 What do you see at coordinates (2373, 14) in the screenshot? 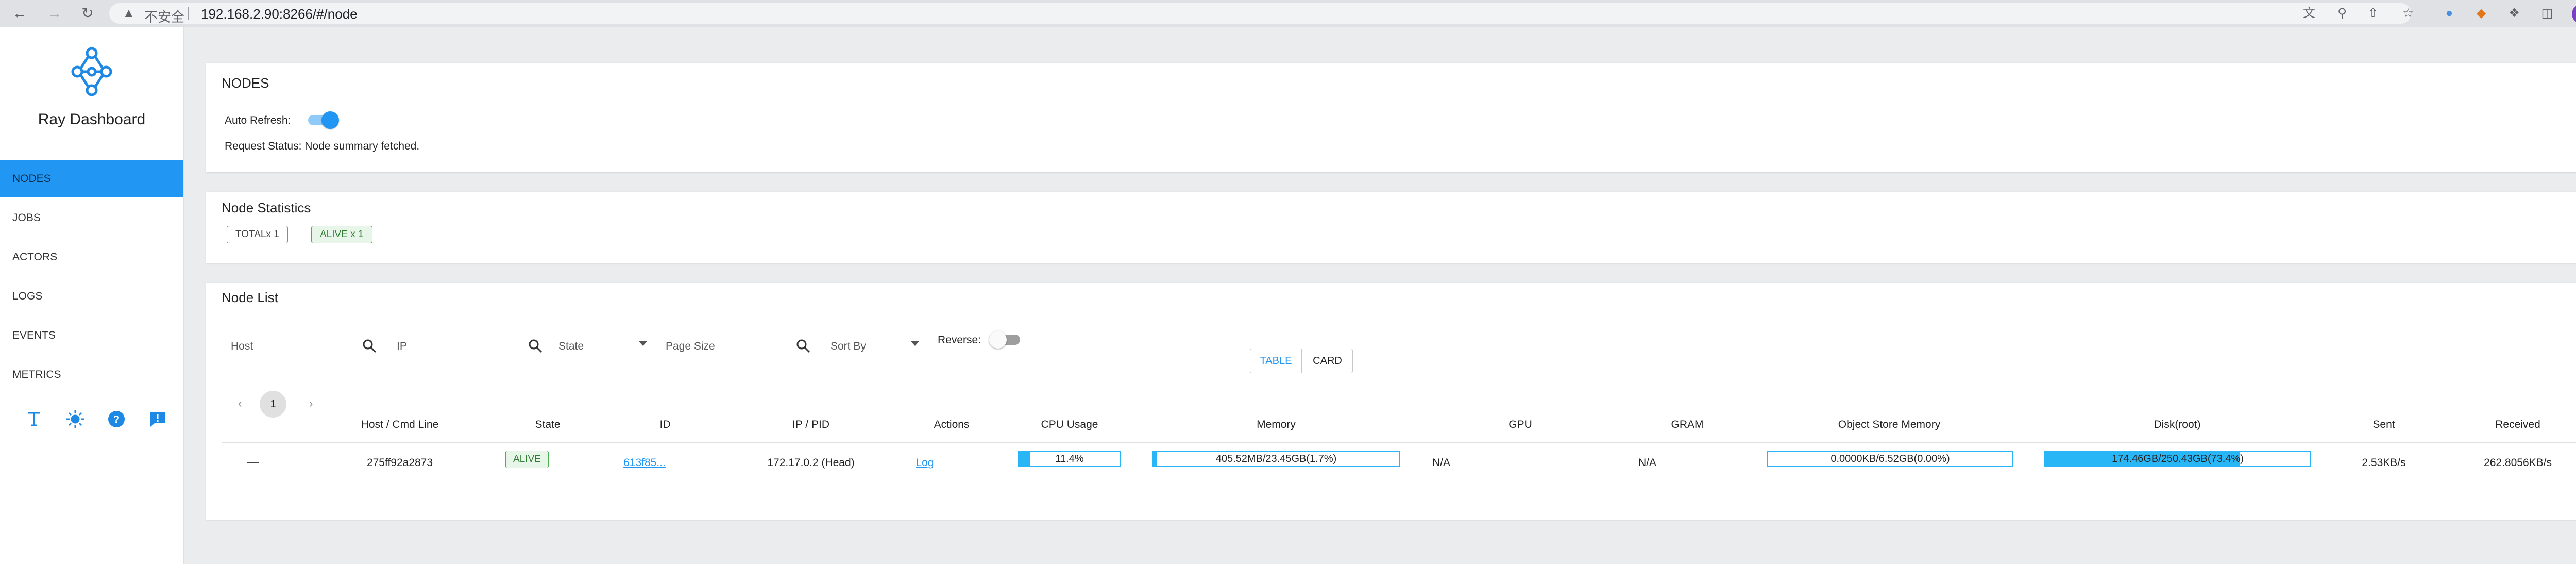
I see `share-icon: ⇧` at bounding box center [2373, 14].